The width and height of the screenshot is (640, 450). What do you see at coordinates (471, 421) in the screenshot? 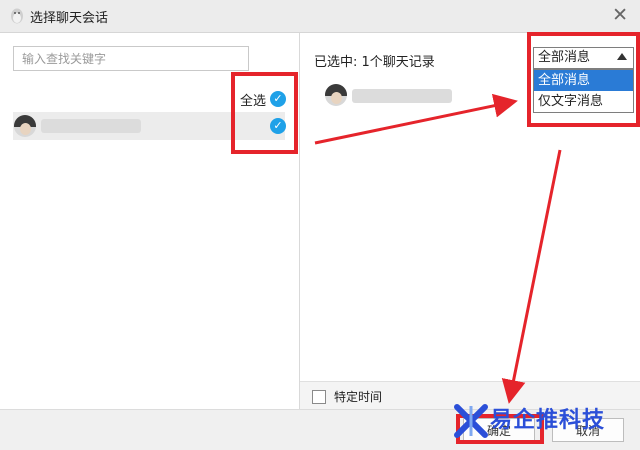
I see `watermark-logo-icon` at bounding box center [471, 421].